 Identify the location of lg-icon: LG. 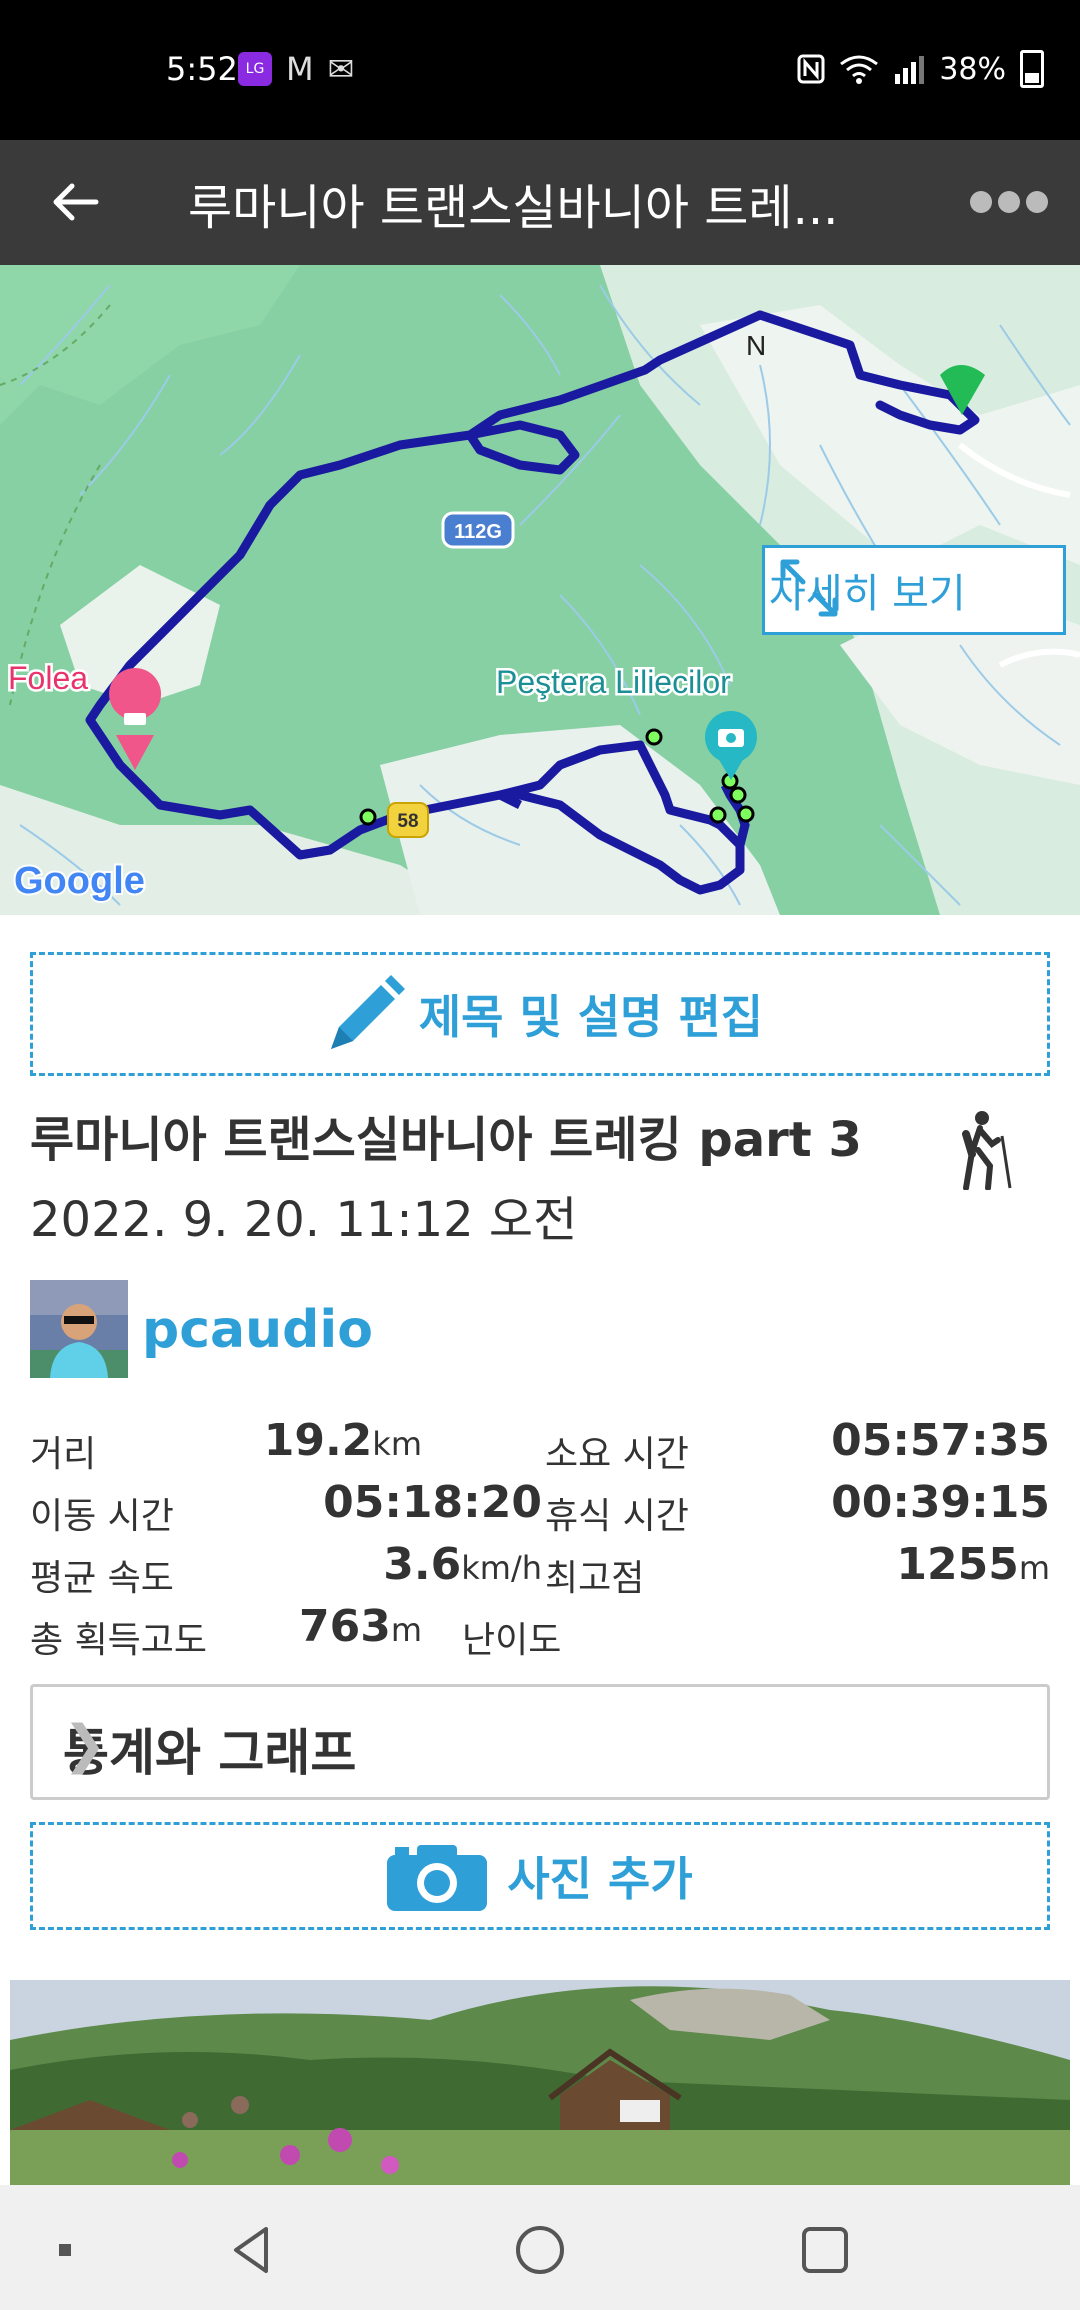
(255, 69).